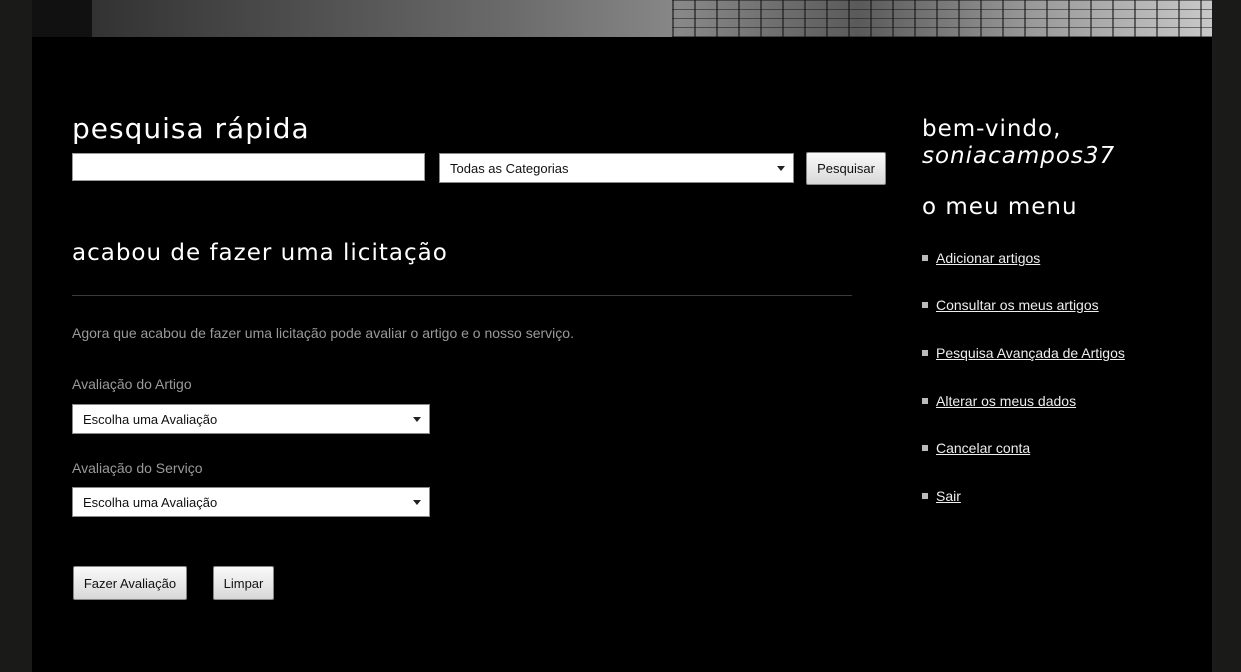 Image resolution: width=1241 pixels, height=672 pixels. I want to click on sidebar-item-add-articles: Adicionar artigos, so click(981, 258).